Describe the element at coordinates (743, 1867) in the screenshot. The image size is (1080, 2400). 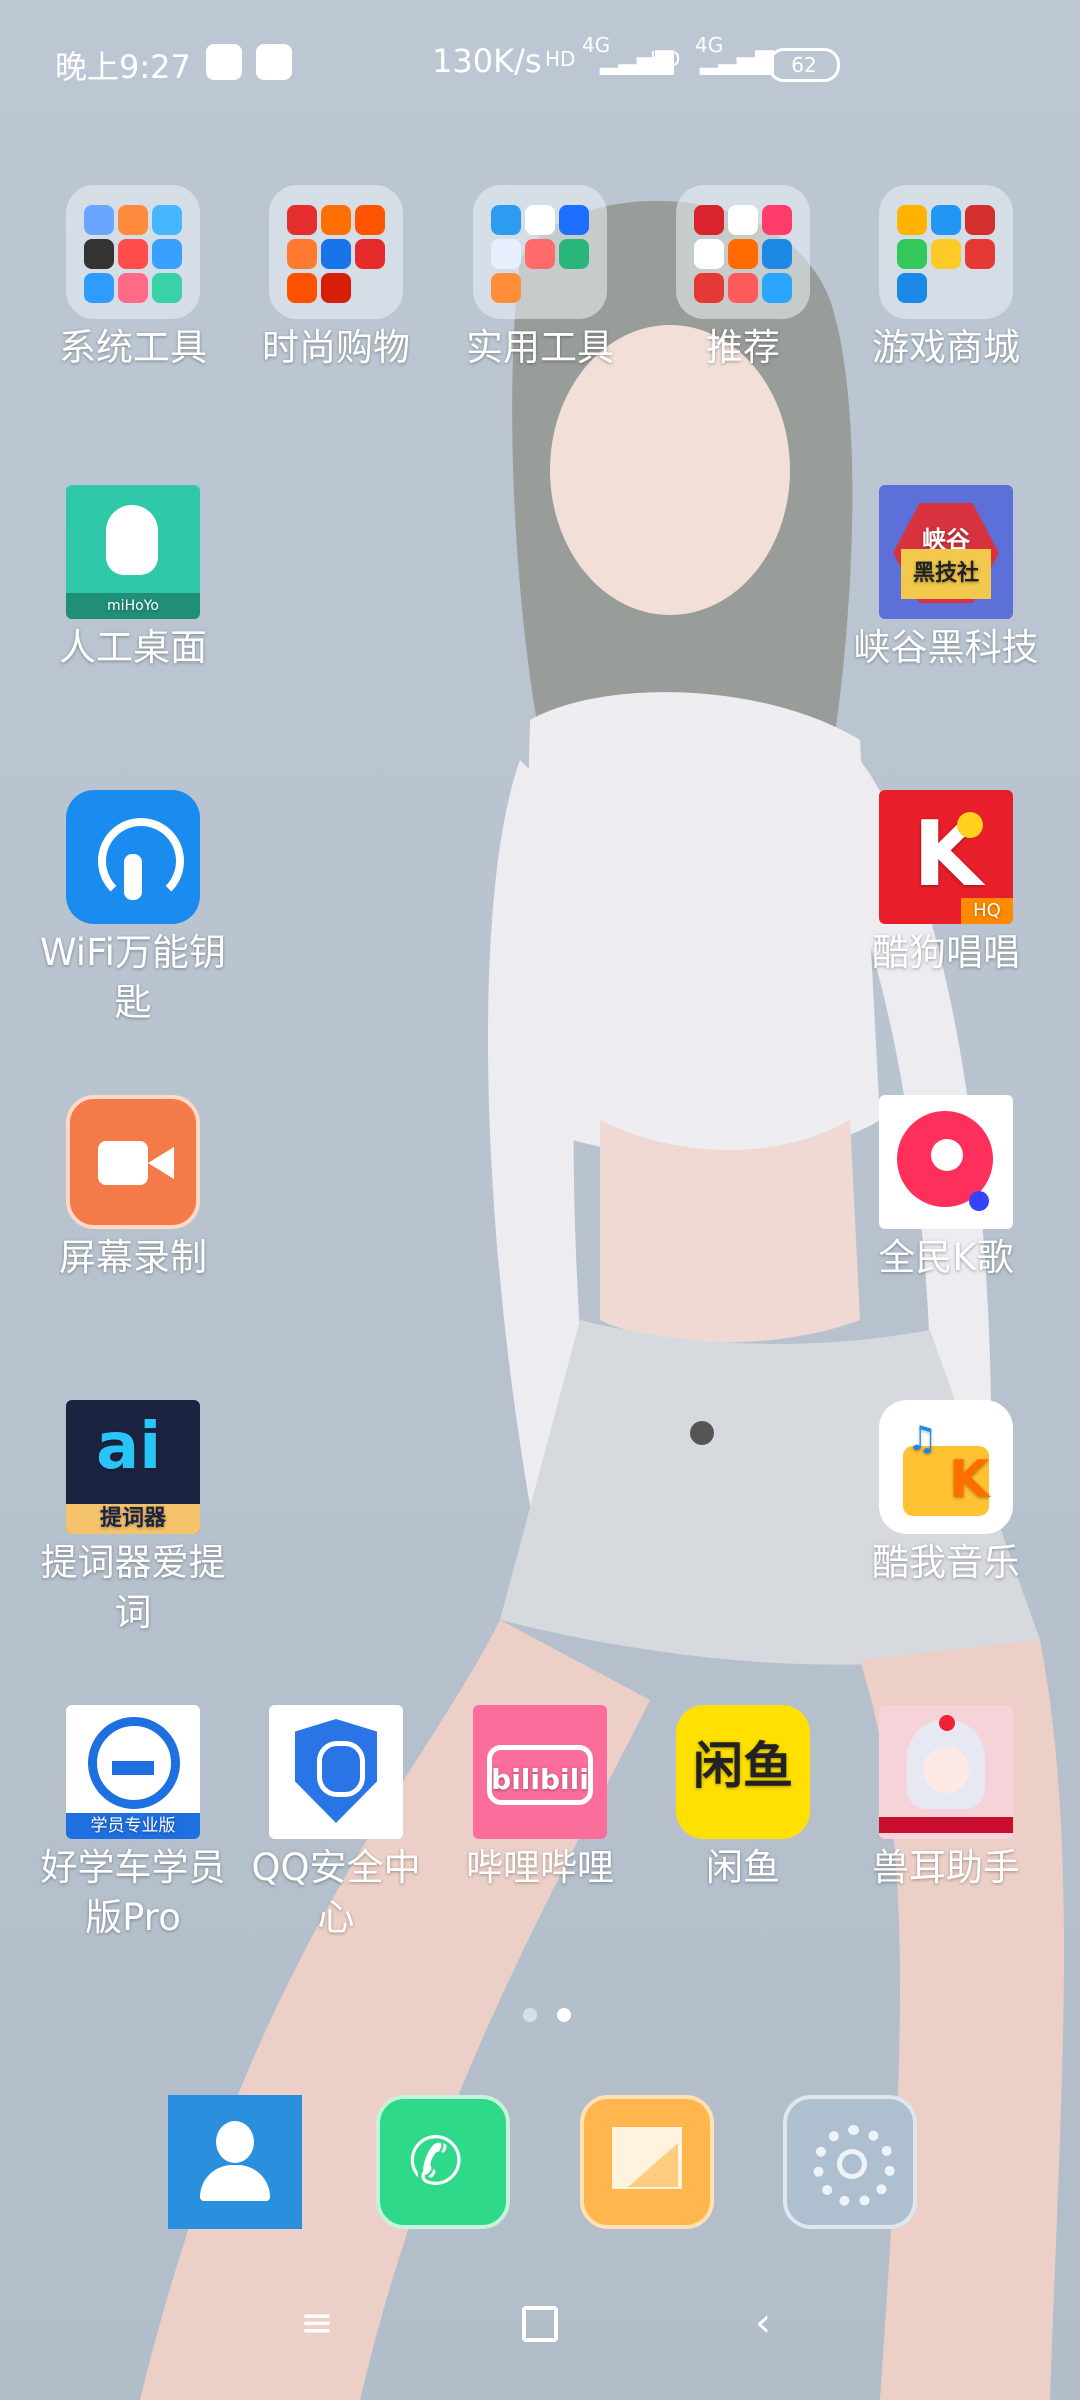
I see `app-label: 闲鱼` at that location.